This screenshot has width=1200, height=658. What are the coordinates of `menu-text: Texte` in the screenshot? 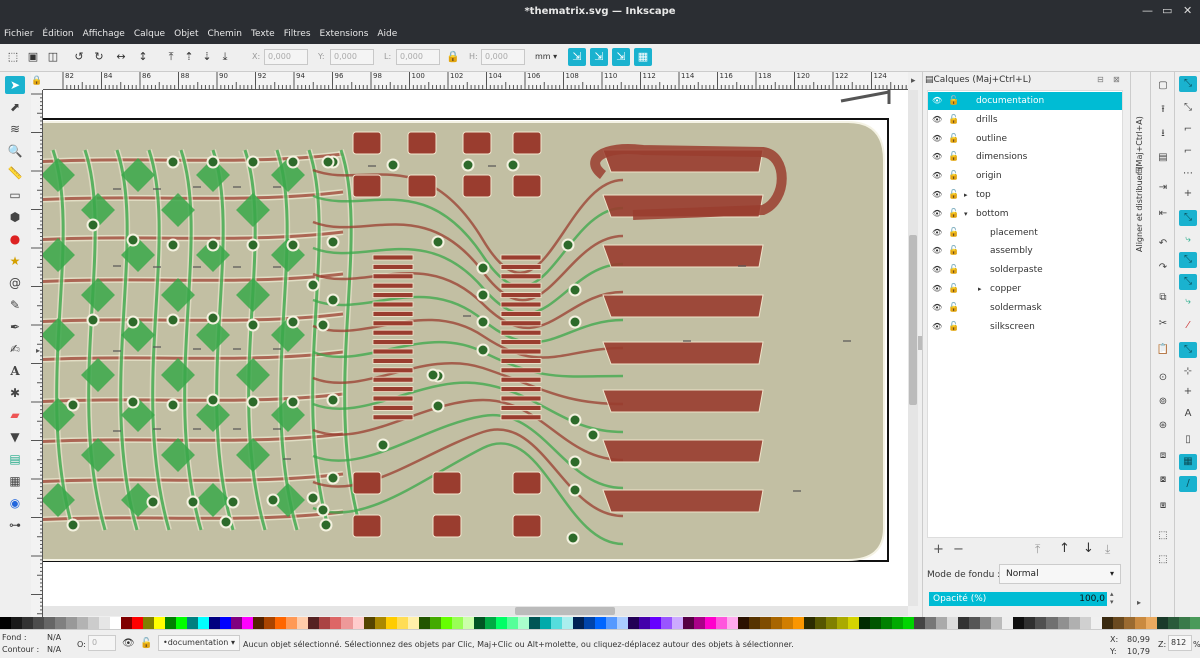 It's located at (263, 34).